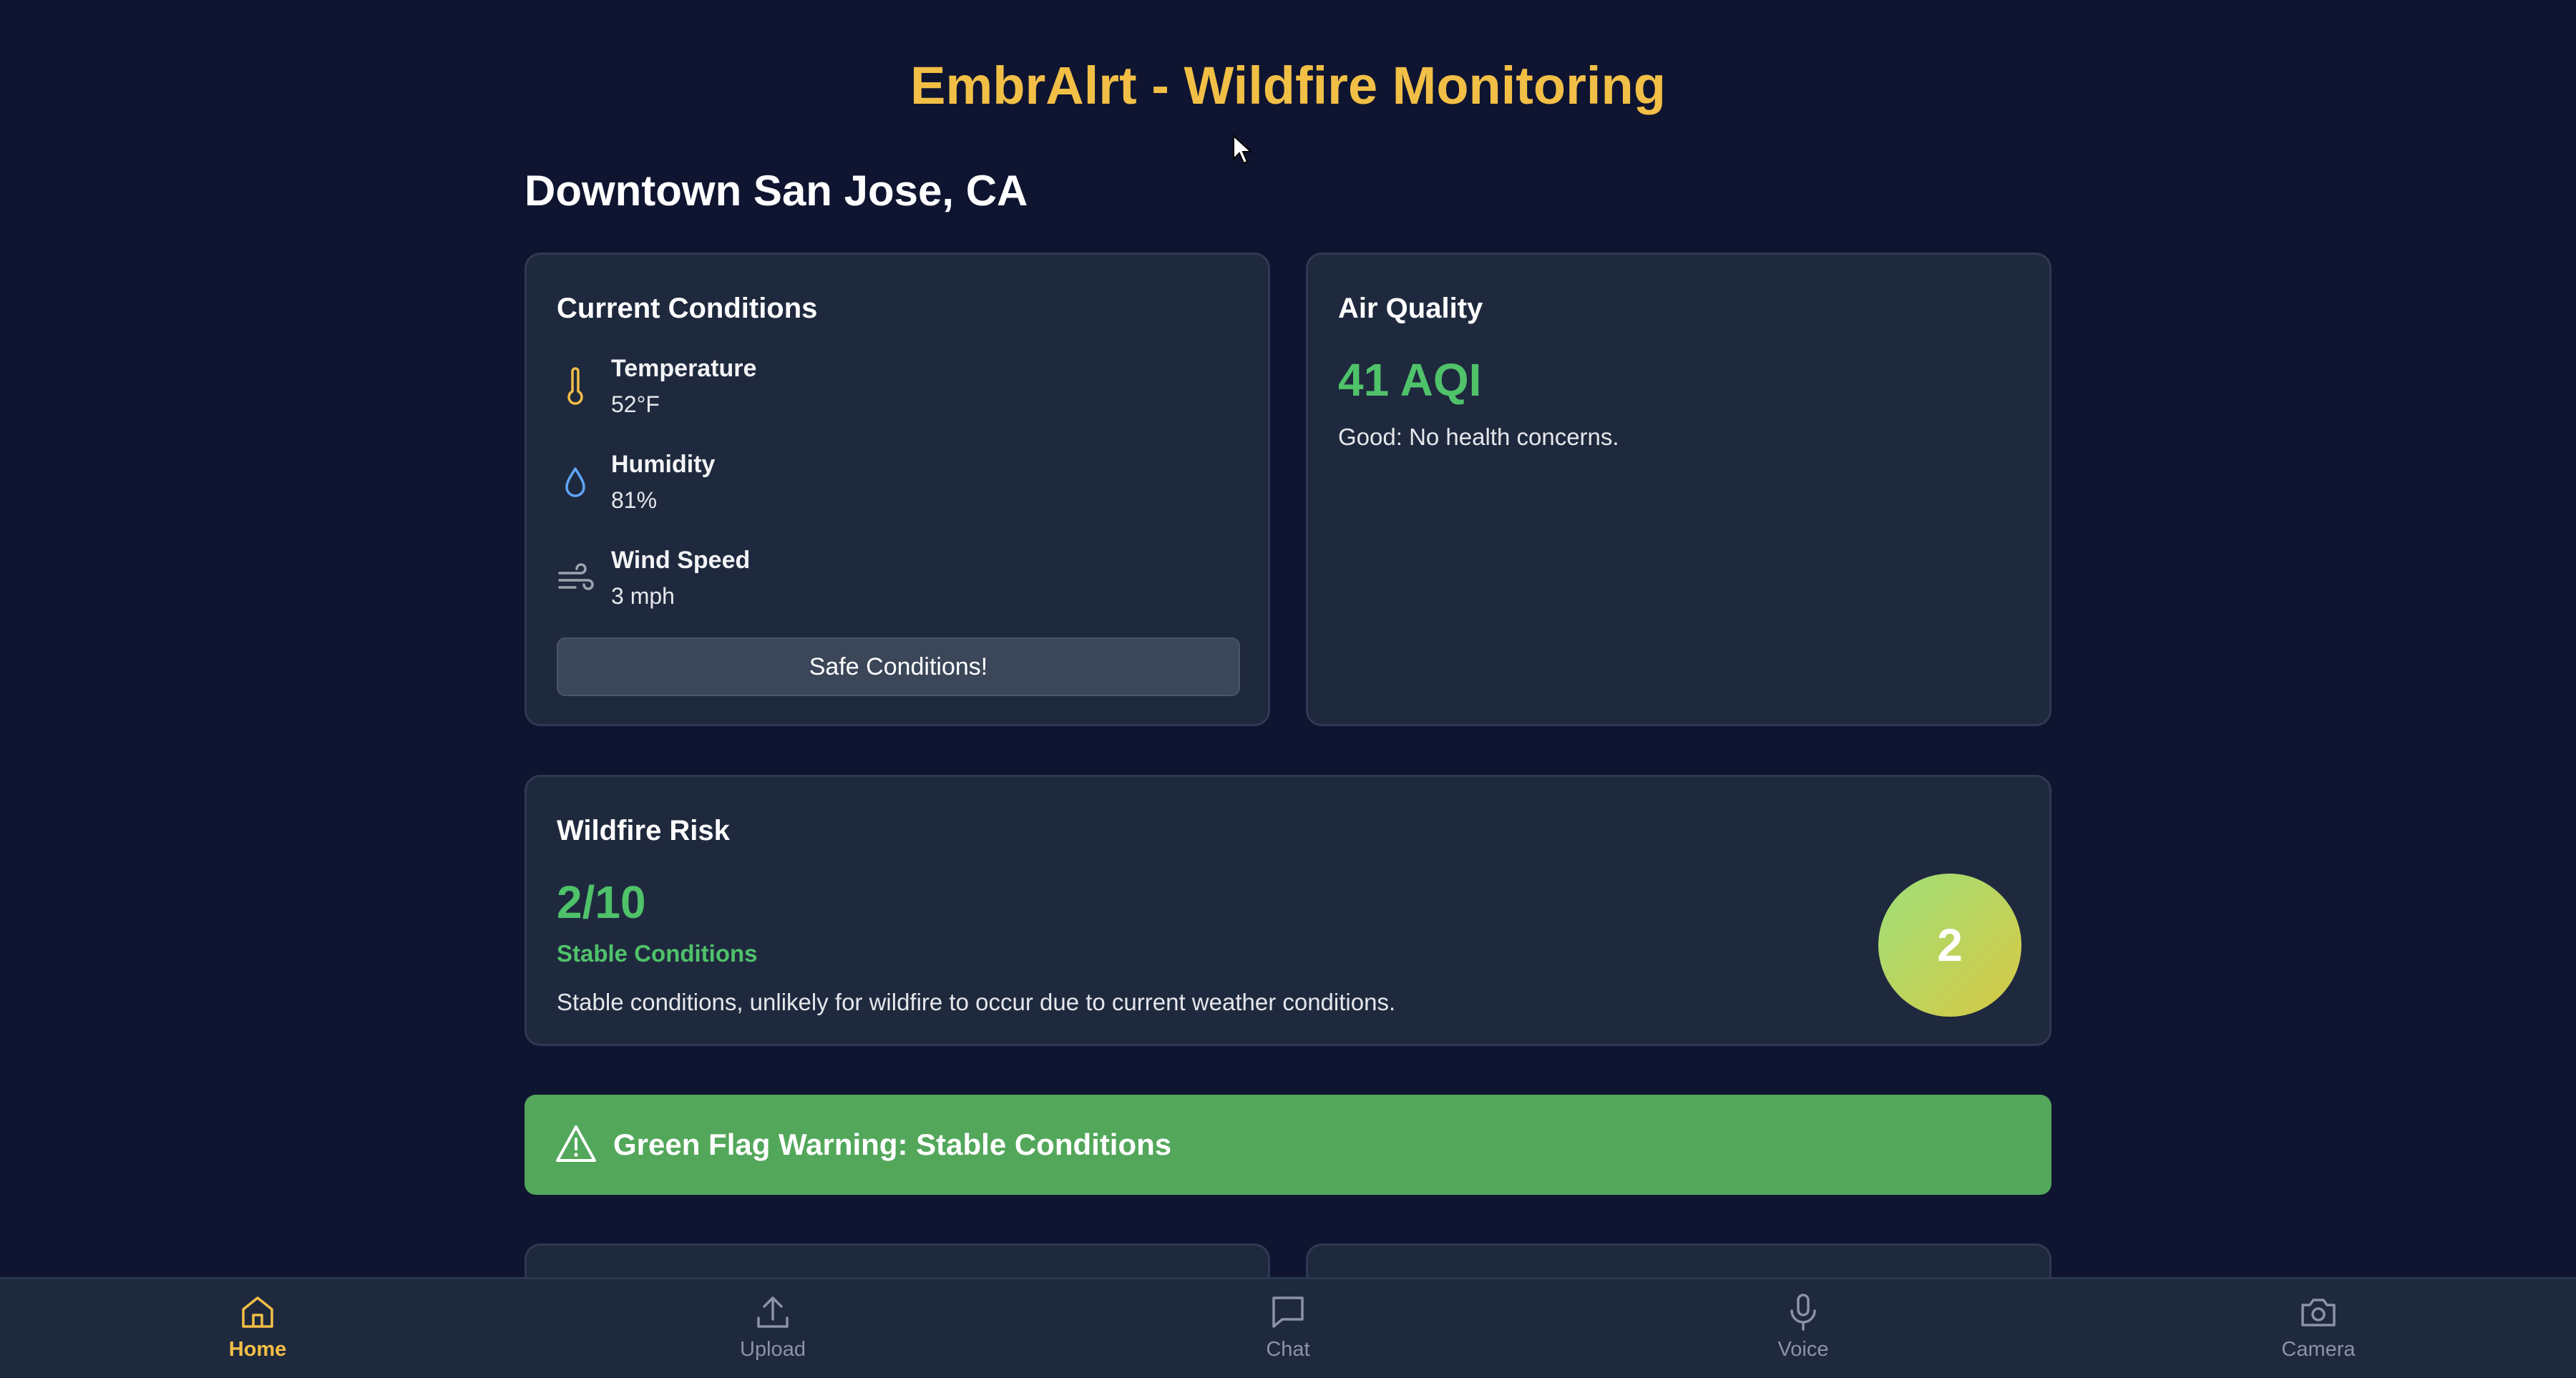 The image size is (2576, 1378). I want to click on nav-item-chat: Chat, so click(1288, 1328).